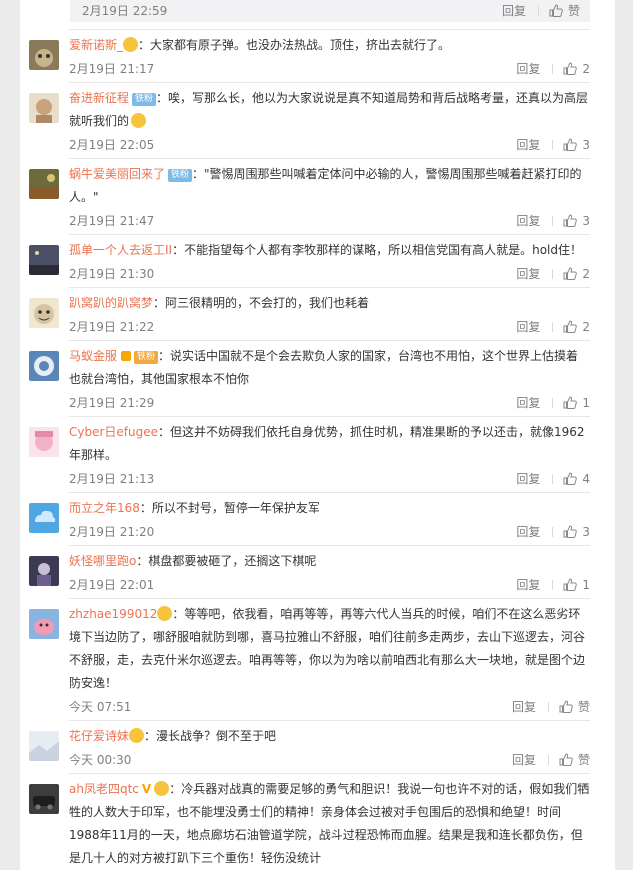  I want to click on comment-meta: 2月19日 21:30 回复 2, so click(329, 275).